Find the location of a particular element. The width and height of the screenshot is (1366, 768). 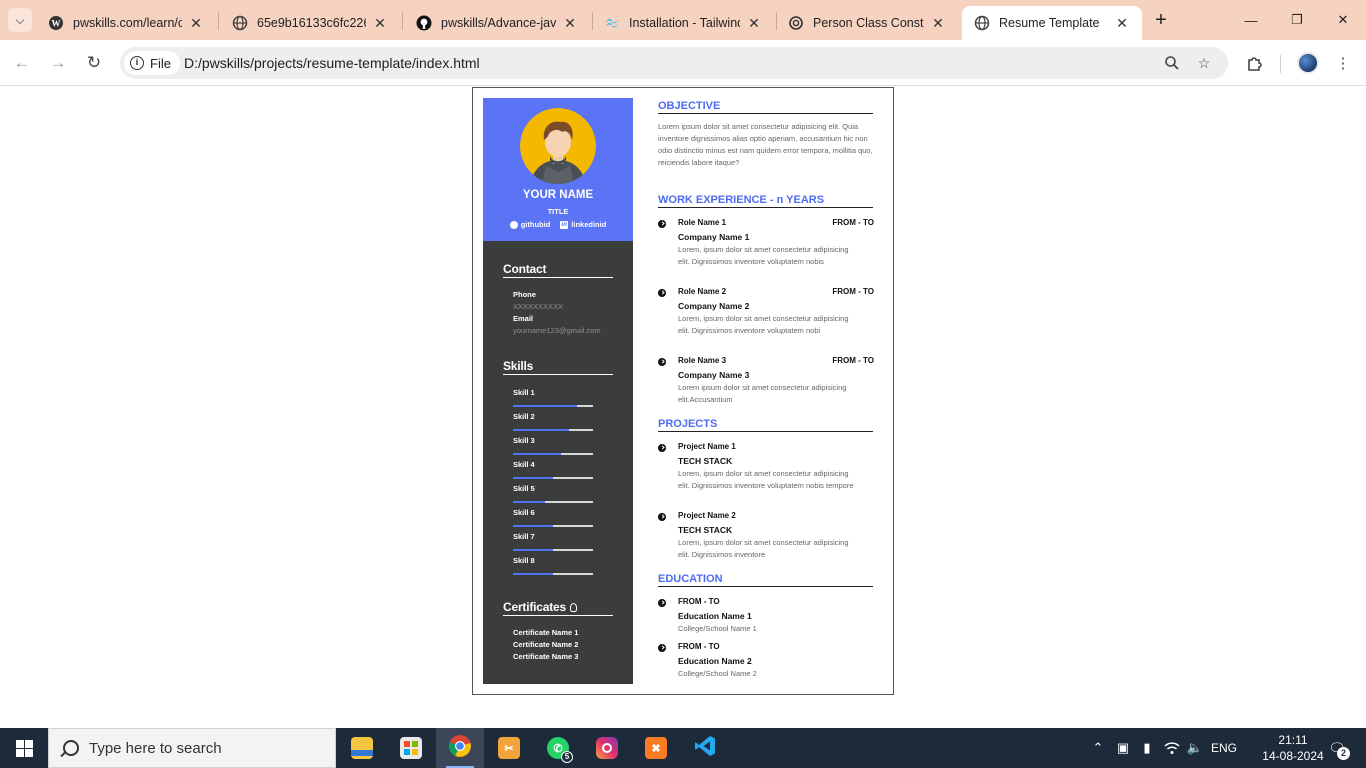

skill-label: Skill 8 is located at coordinates (524, 560).